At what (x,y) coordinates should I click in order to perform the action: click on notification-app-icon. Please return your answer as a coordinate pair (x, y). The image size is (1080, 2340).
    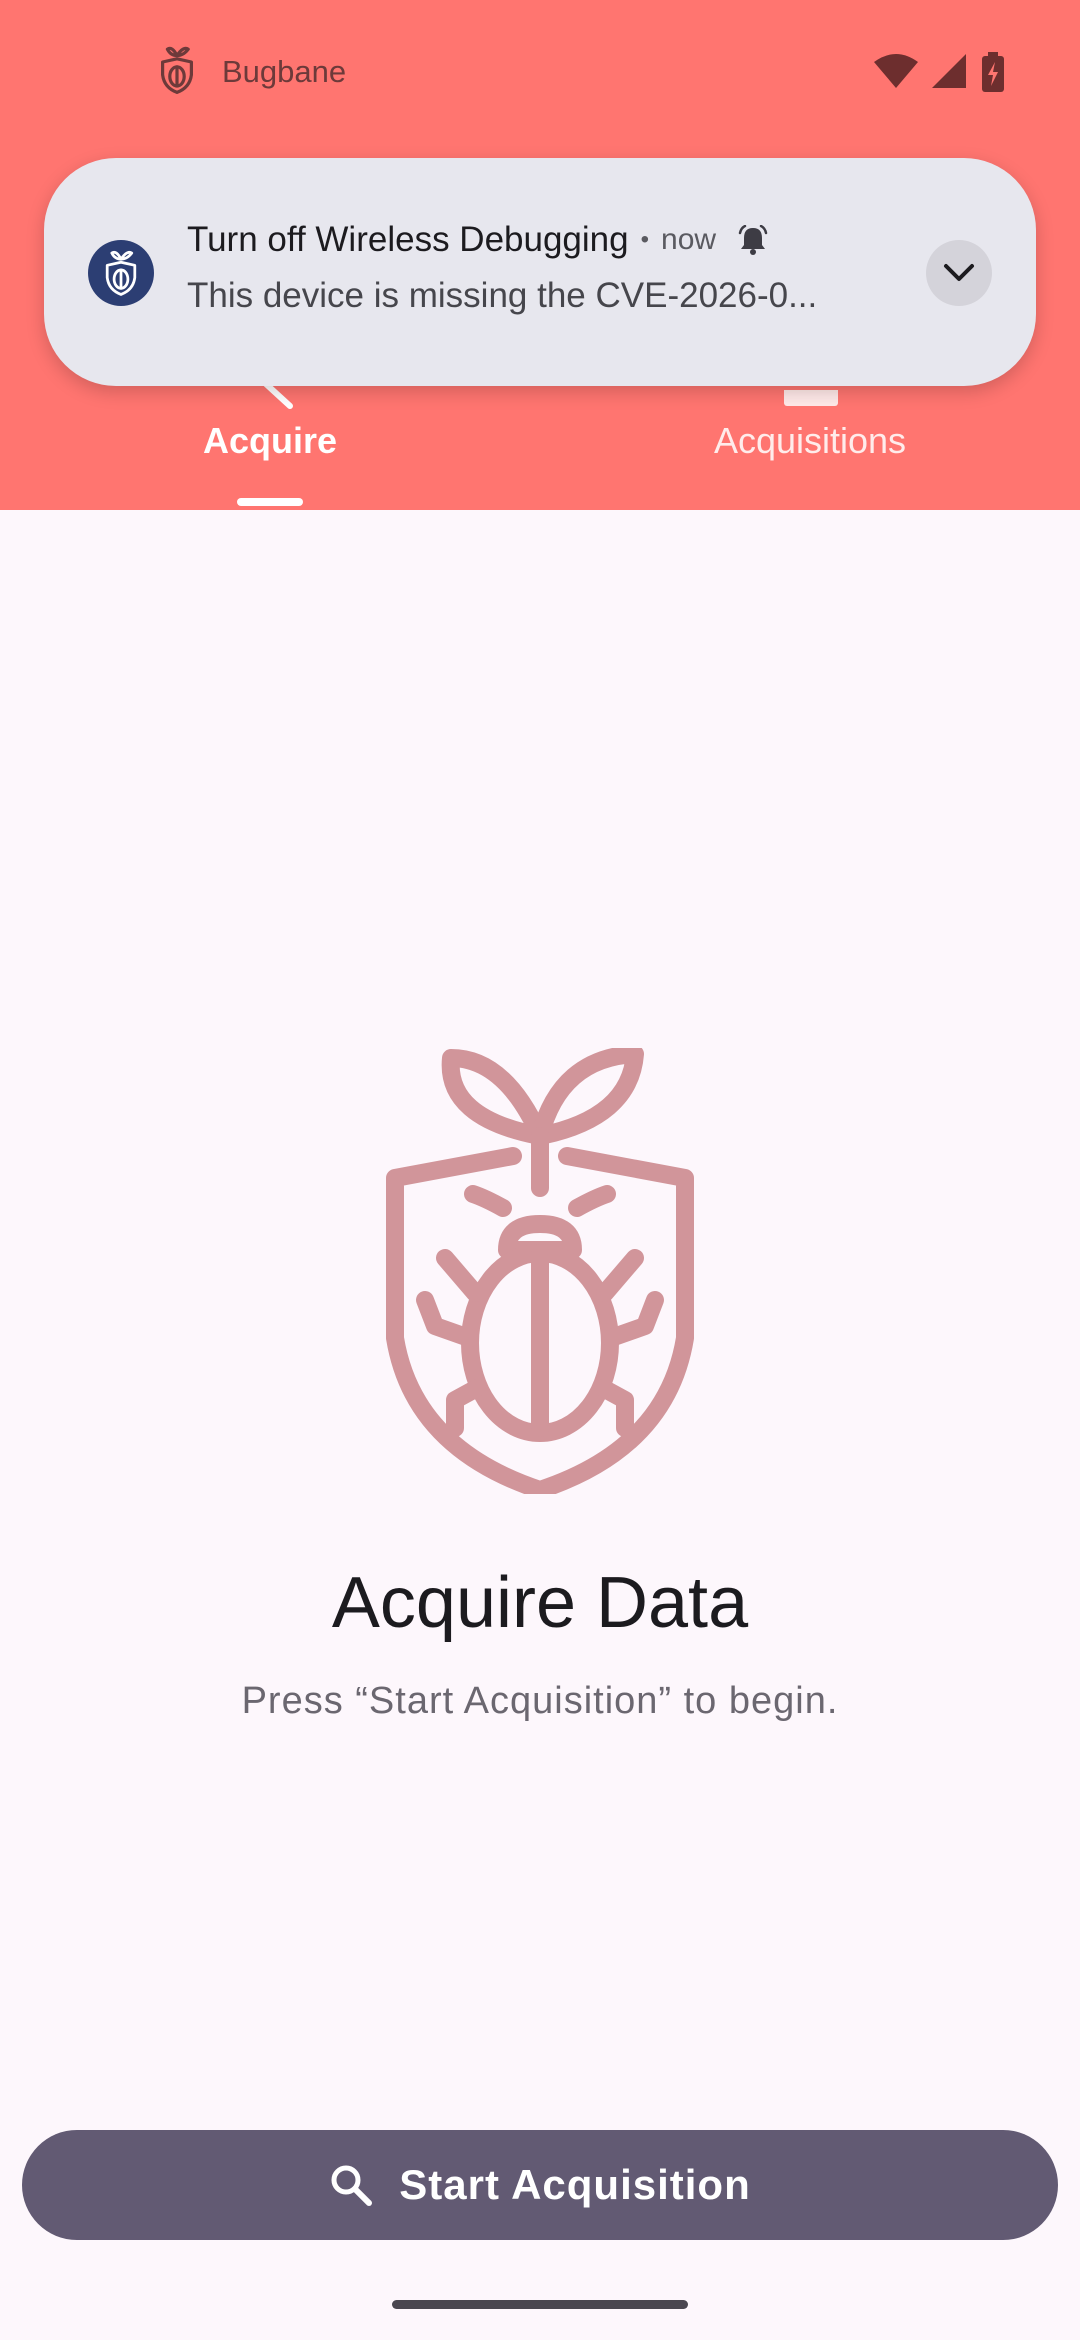
    Looking at the image, I should click on (121, 273).